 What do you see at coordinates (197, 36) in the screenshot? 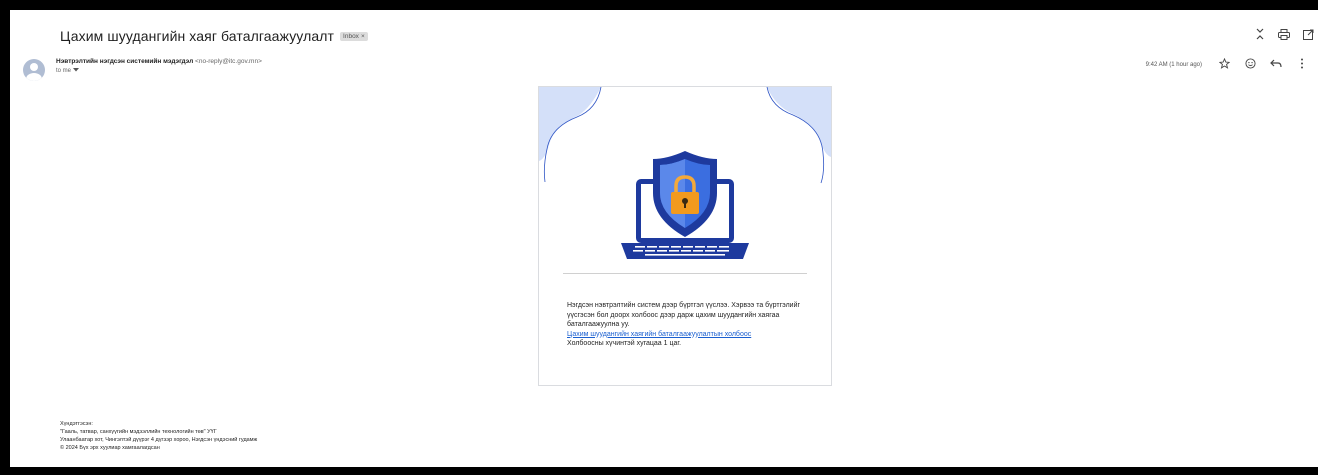
I see `email-subject: Цахим шуудангийн хаяг баталгаажуулалт` at bounding box center [197, 36].